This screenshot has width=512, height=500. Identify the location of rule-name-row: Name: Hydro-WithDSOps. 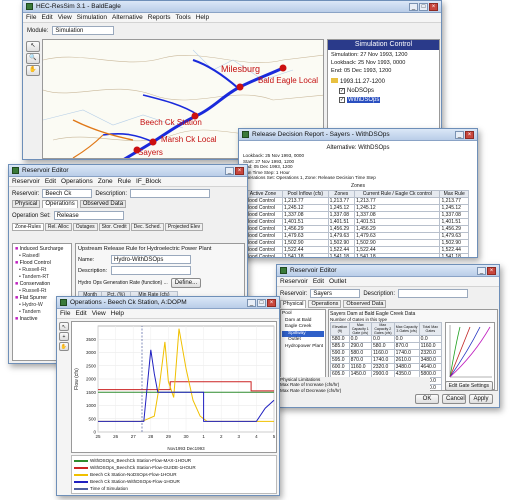
(160, 259).